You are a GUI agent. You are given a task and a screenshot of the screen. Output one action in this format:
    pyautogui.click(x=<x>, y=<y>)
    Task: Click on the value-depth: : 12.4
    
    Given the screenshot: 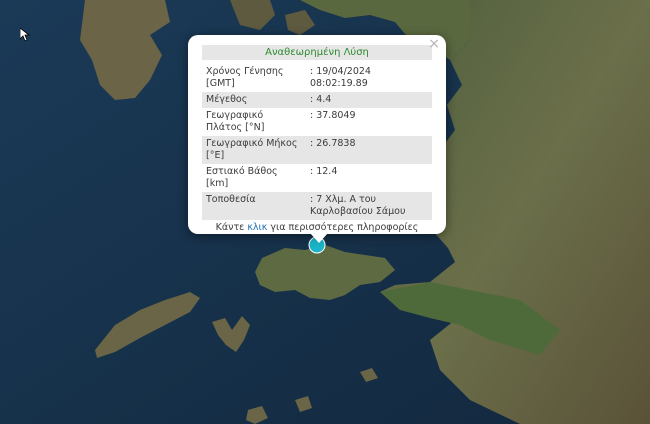 What is the action you would take?
    pyautogui.click(x=324, y=171)
    